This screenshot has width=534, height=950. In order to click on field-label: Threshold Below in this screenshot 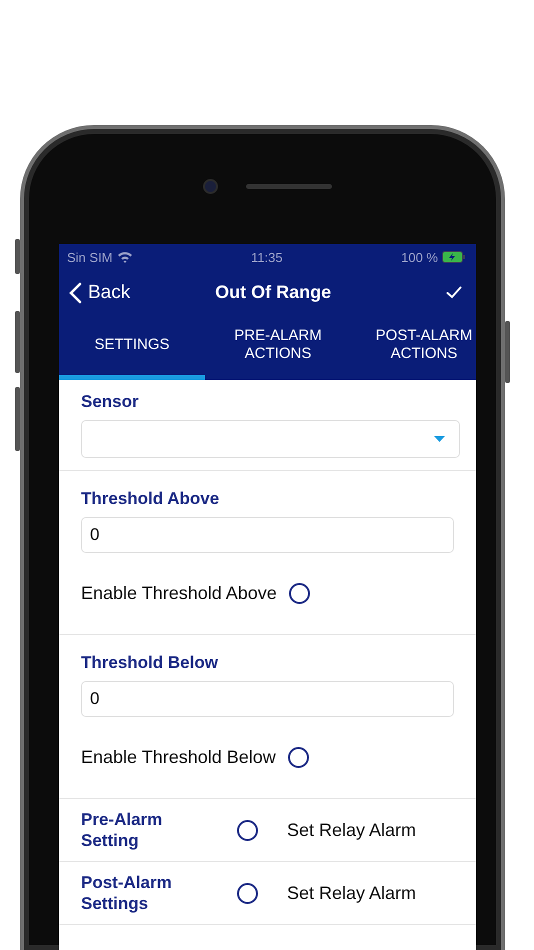, I will do `click(150, 663)`.